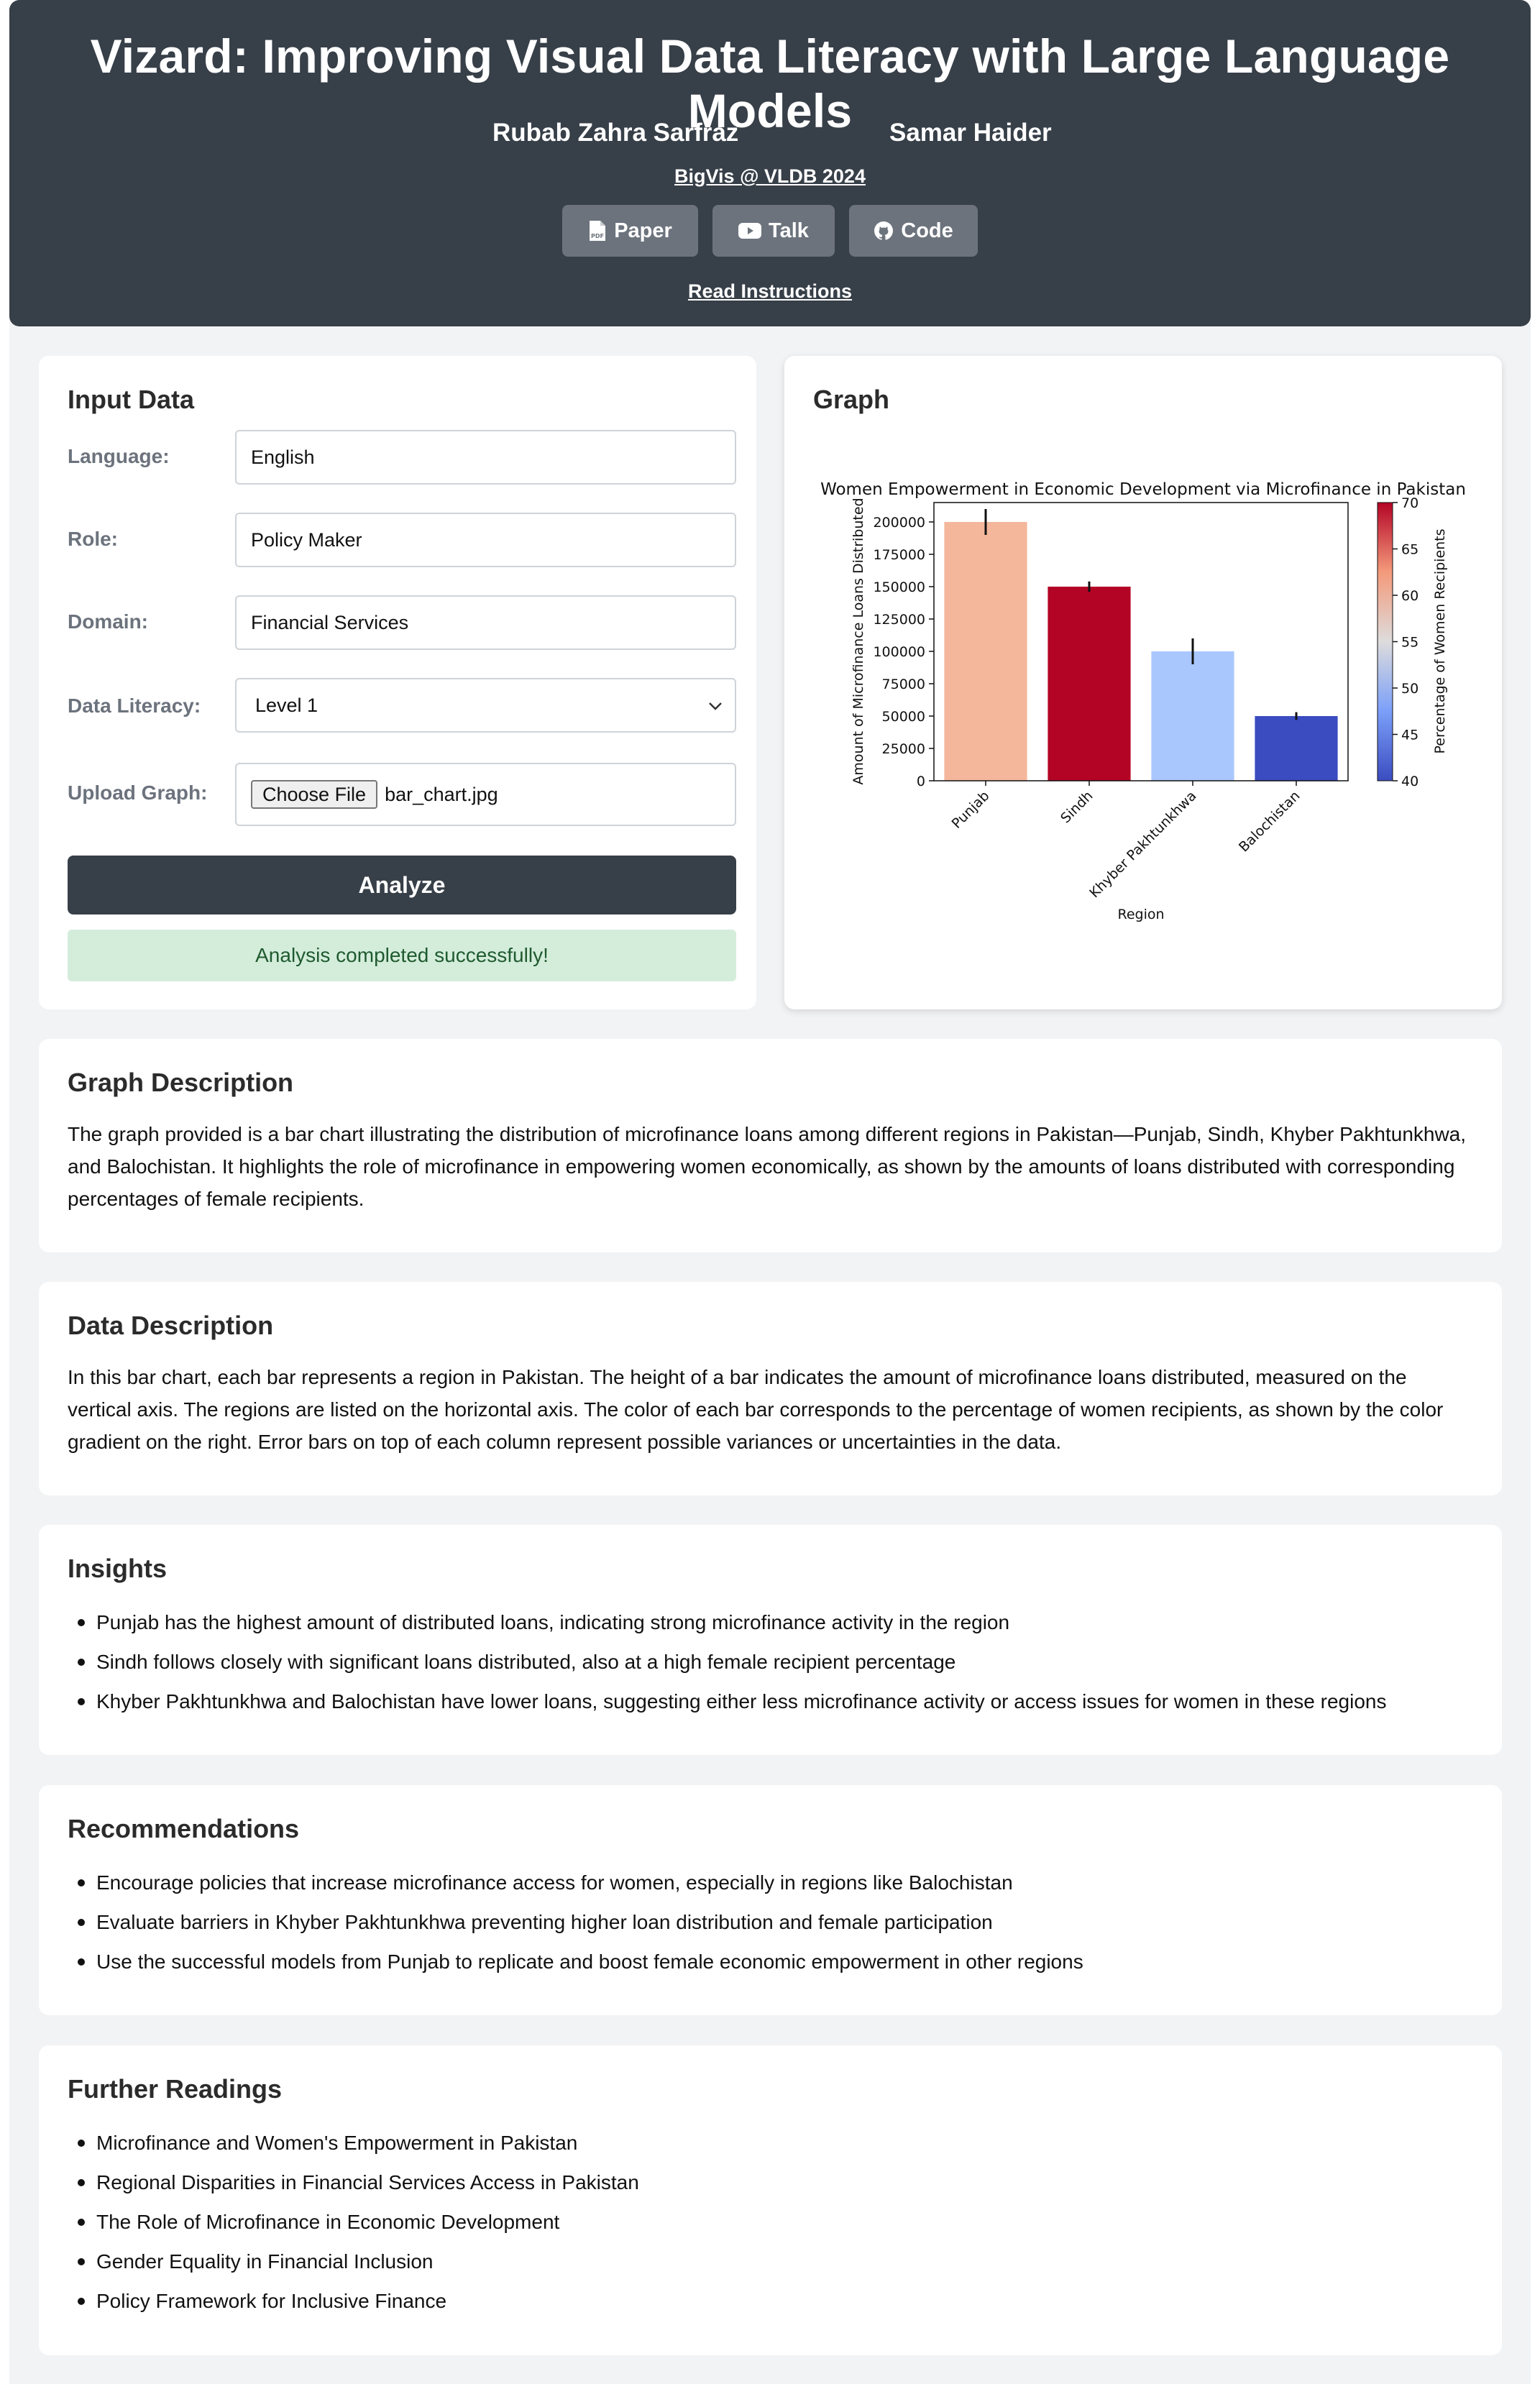 This screenshot has width=1540, height=2384. Describe the element at coordinates (770, 2261) in the screenshot. I see `reading-link: Gender Equality in Financial Inclusion` at that location.